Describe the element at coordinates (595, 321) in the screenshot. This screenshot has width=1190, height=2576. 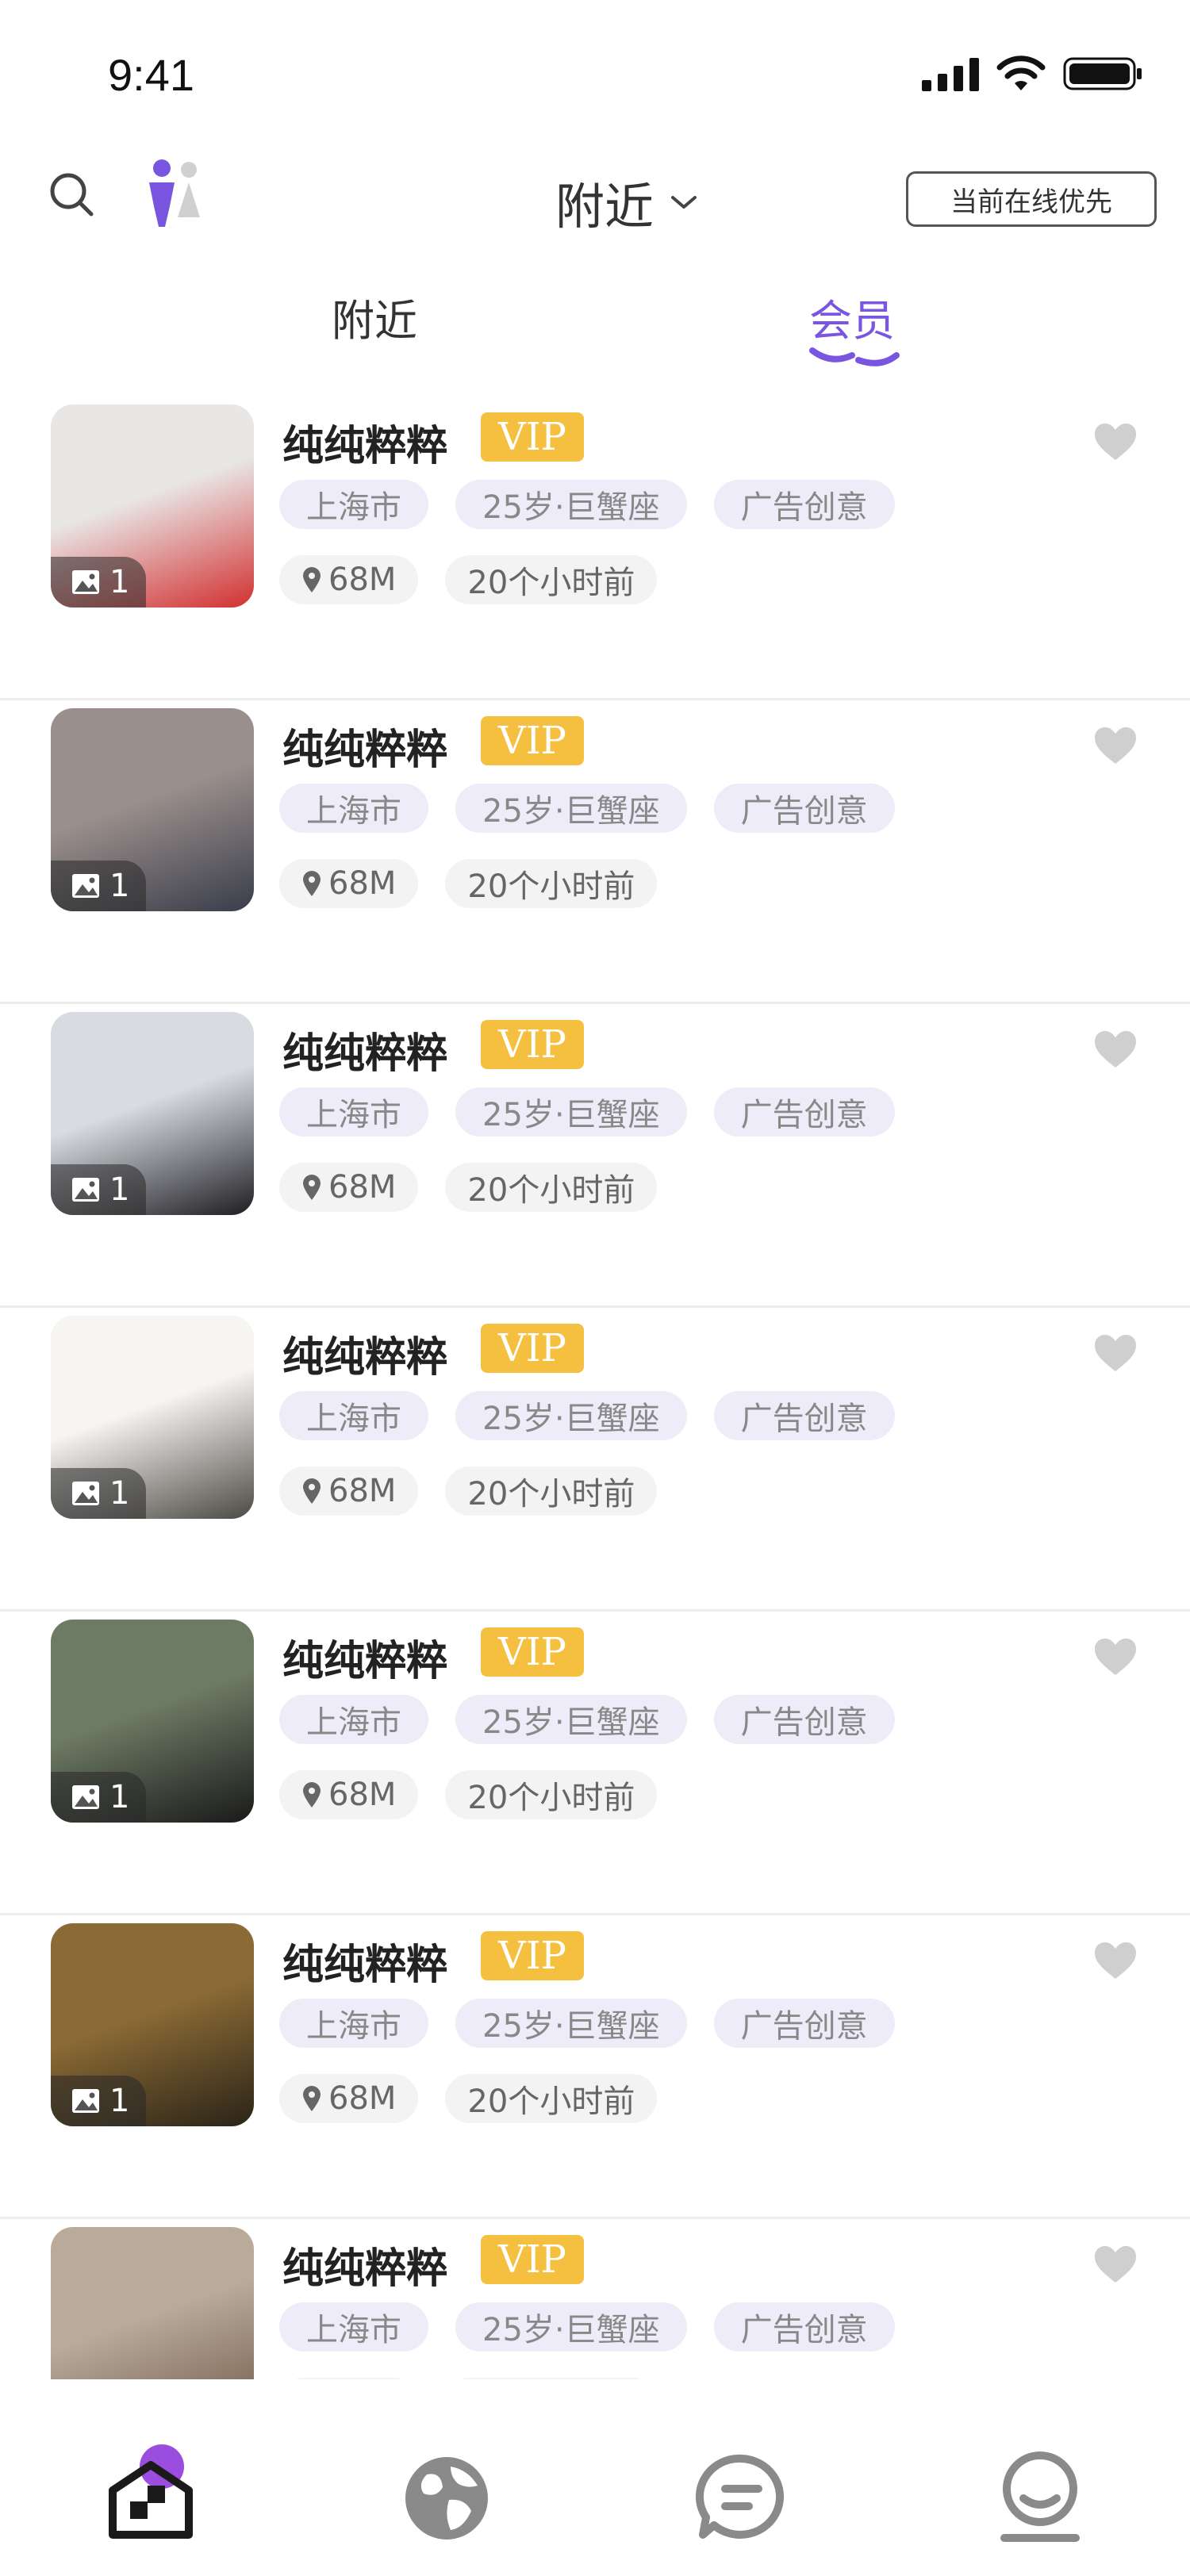
I see `tab-bar: 附近 会员` at that location.